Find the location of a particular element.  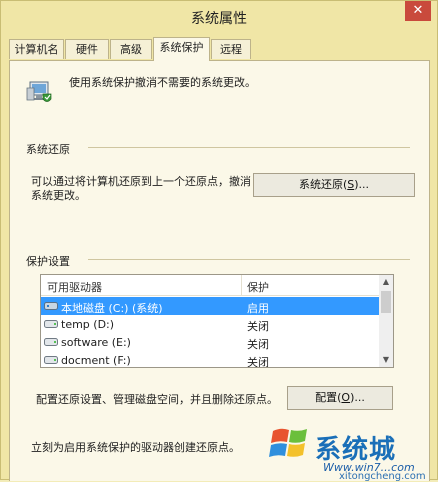

close-button: ✕ is located at coordinates (418, 11).